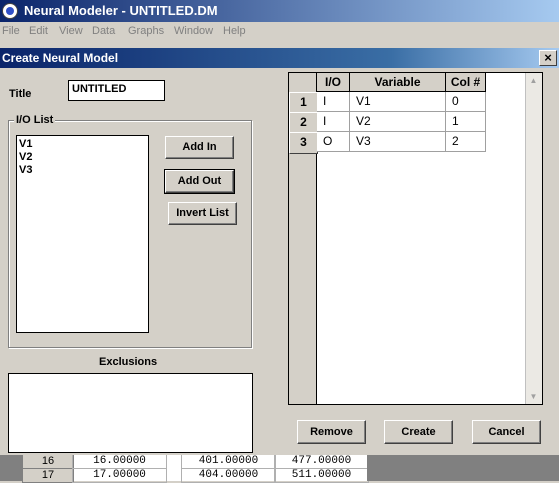 The image size is (559, 483). What do you see at coordinates (199, 181) in the screenshot?
I see `add-out-button: Add Out` at bounding box center [199, 181].